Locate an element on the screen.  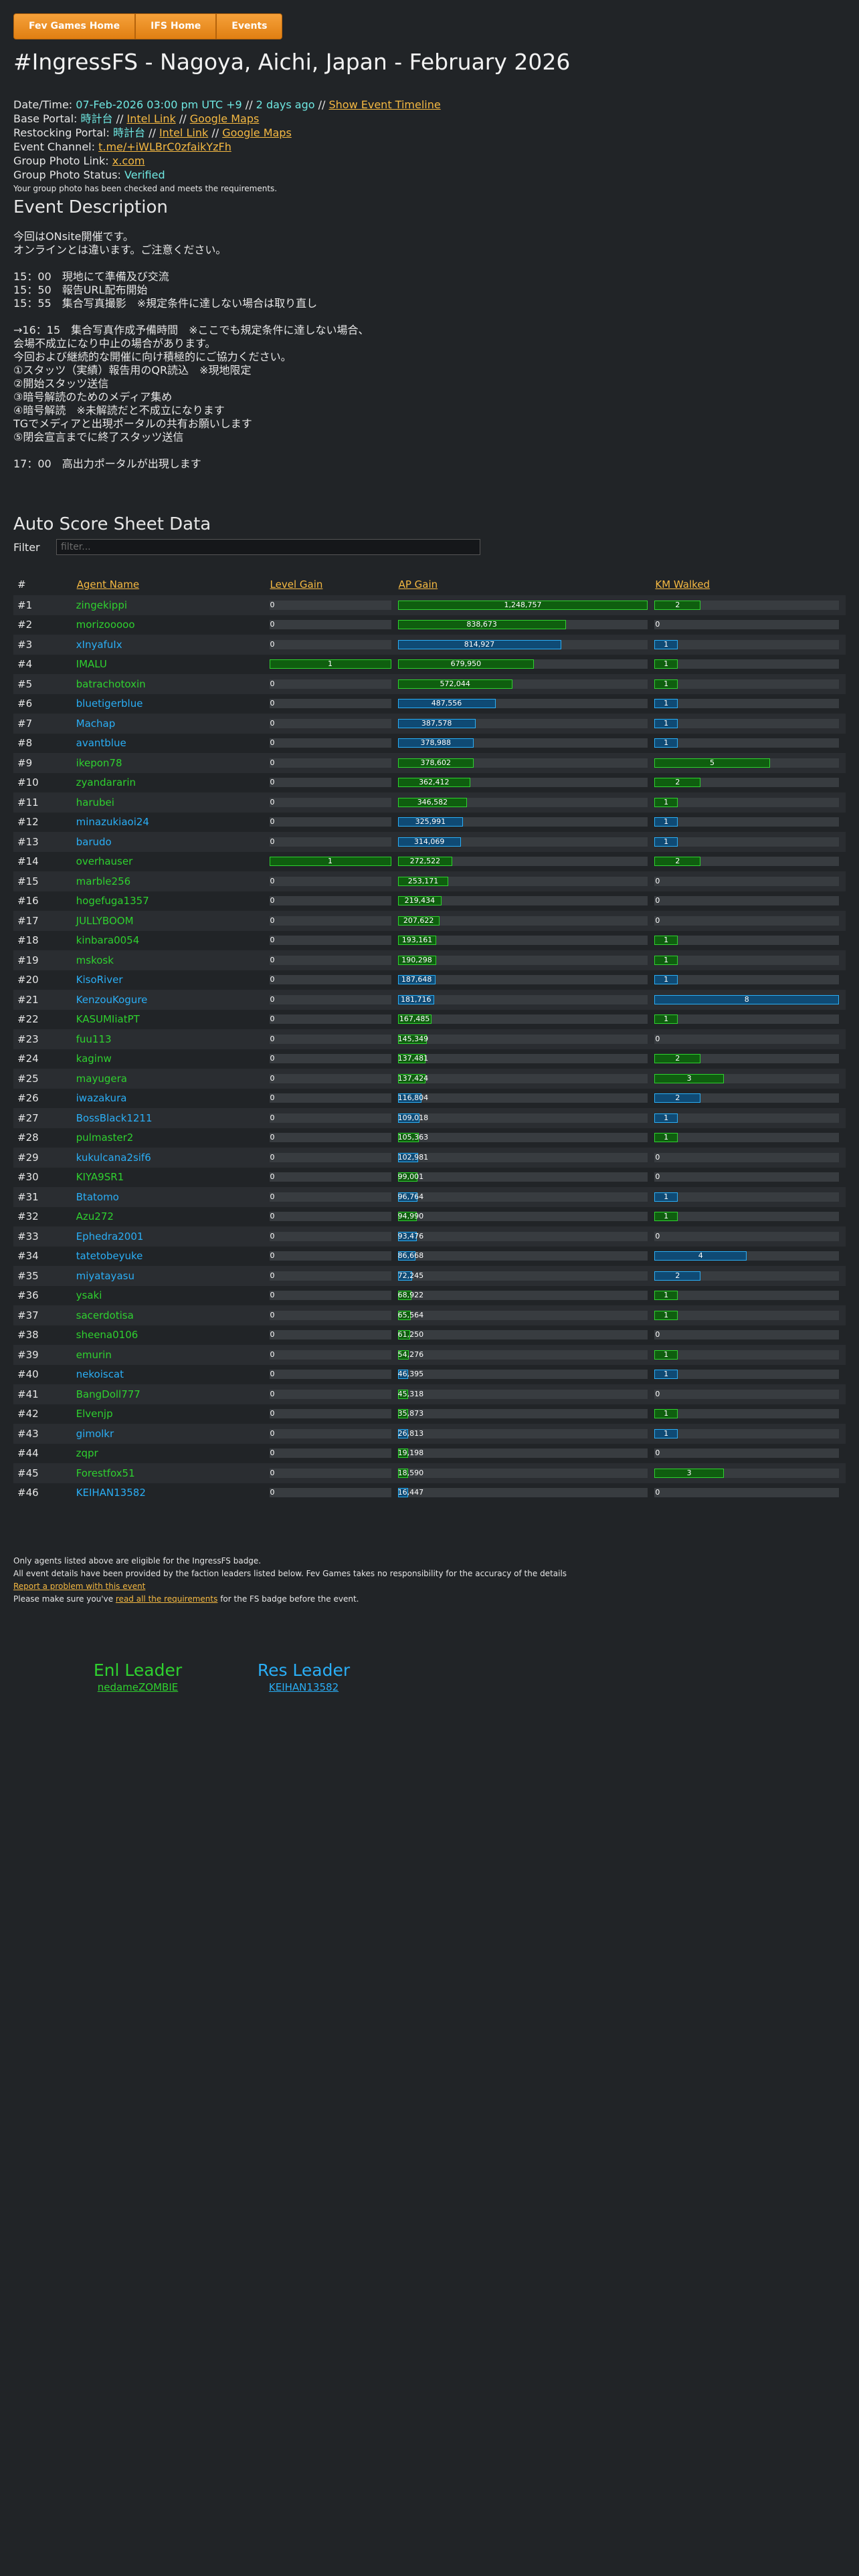
base-intel-link: Intel Link is located at coordinates (151, 118).